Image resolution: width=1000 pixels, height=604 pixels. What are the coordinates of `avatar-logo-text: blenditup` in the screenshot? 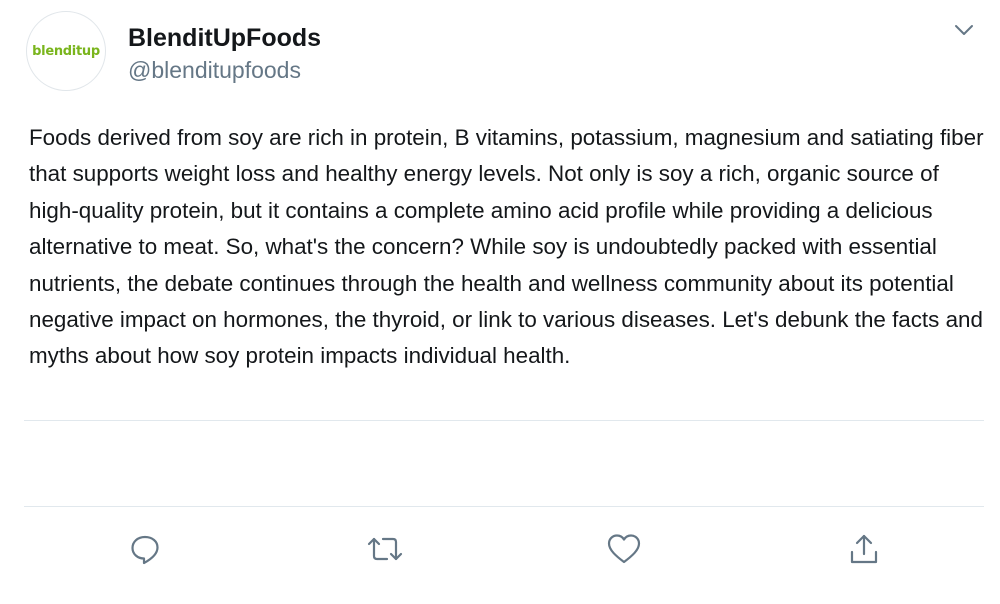 It's located at (66, 51).